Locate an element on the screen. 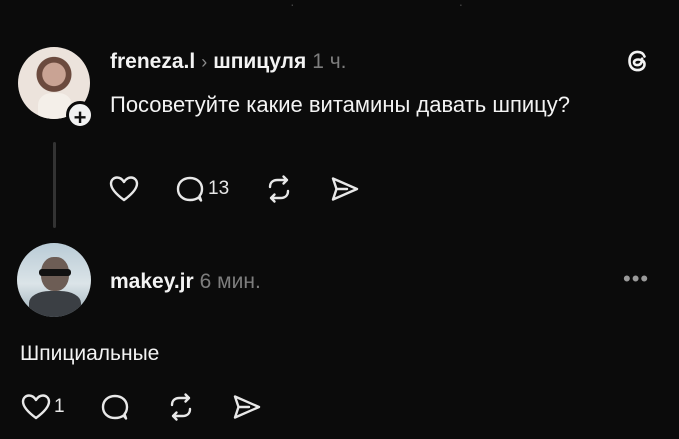 The width and height of the screenshot is (679, 439). like-button: 1 is located at coordinates (42, 407).